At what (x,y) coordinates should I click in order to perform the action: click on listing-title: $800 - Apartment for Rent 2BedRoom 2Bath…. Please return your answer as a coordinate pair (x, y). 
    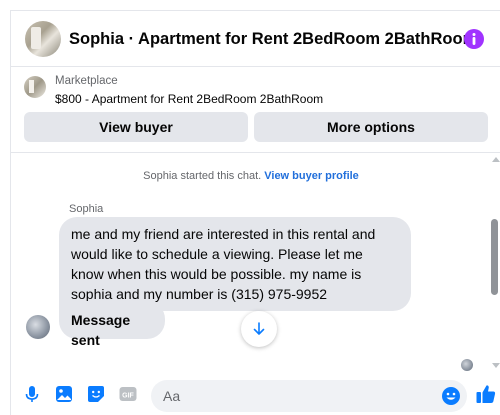
    Looking at the image, I should click on (189, 99).